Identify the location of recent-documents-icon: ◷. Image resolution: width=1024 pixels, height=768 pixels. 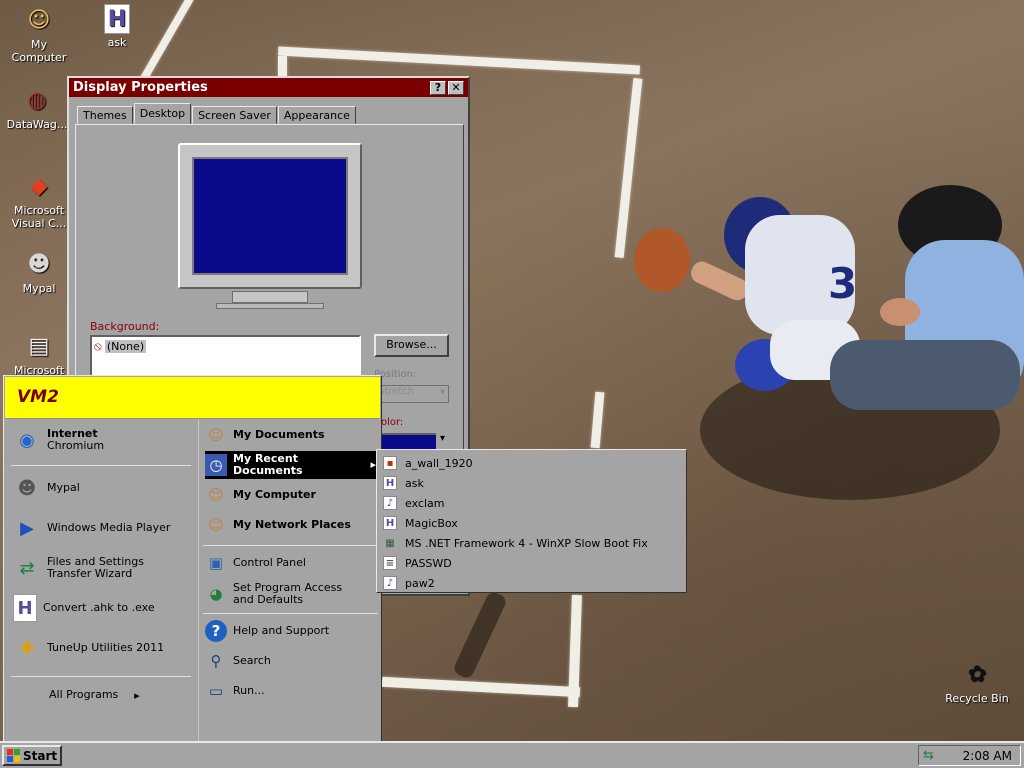
(216, 465).